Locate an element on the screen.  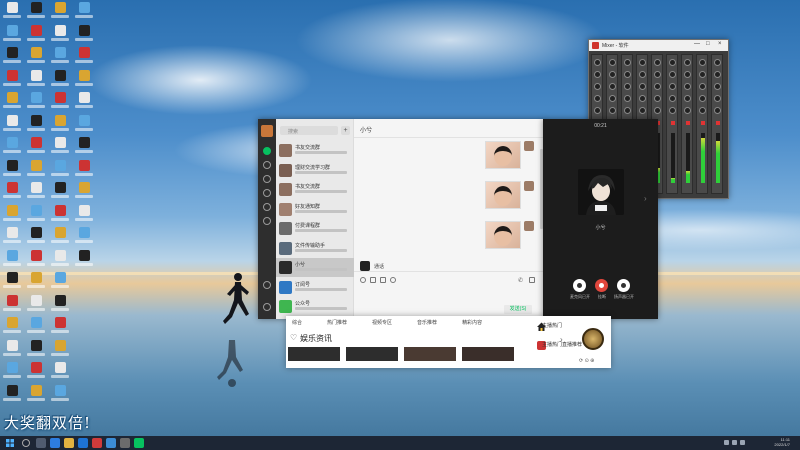
chat-nav-icon is located at coordinates (267, 151).